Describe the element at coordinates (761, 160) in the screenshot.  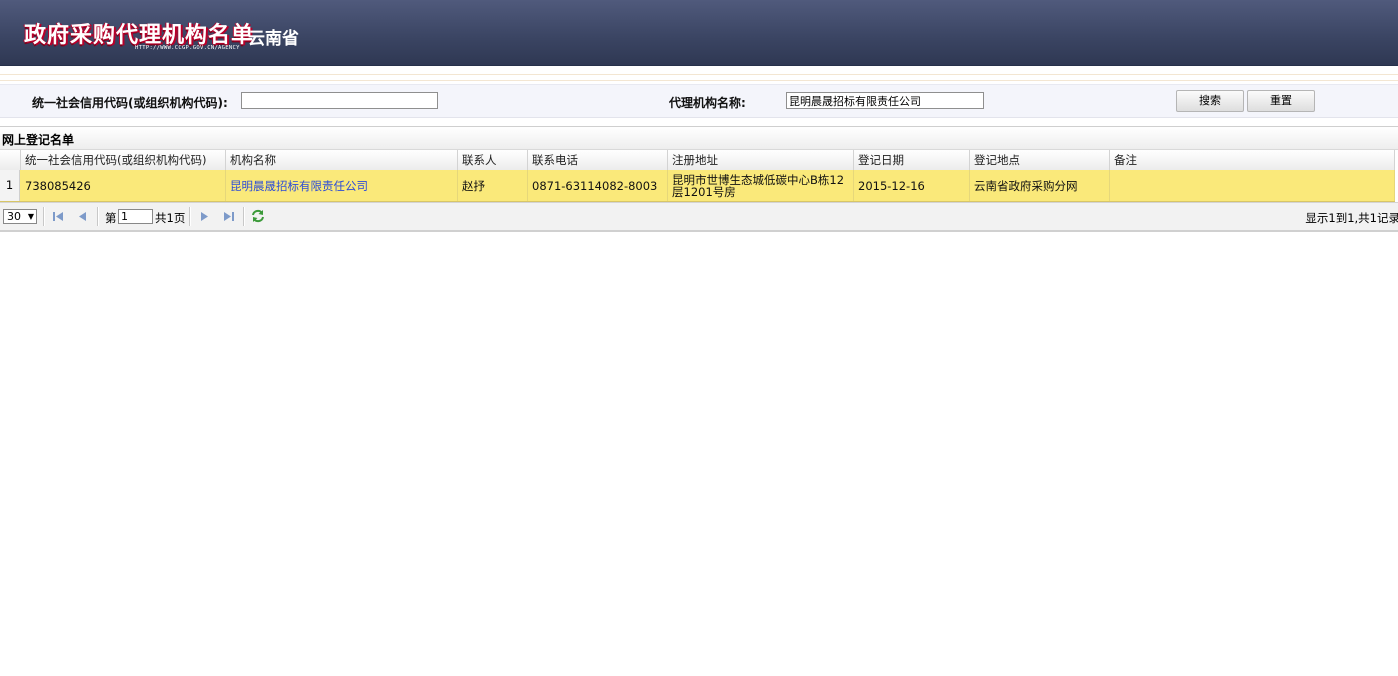
I see `column-header-address: 注册地址` at that location.